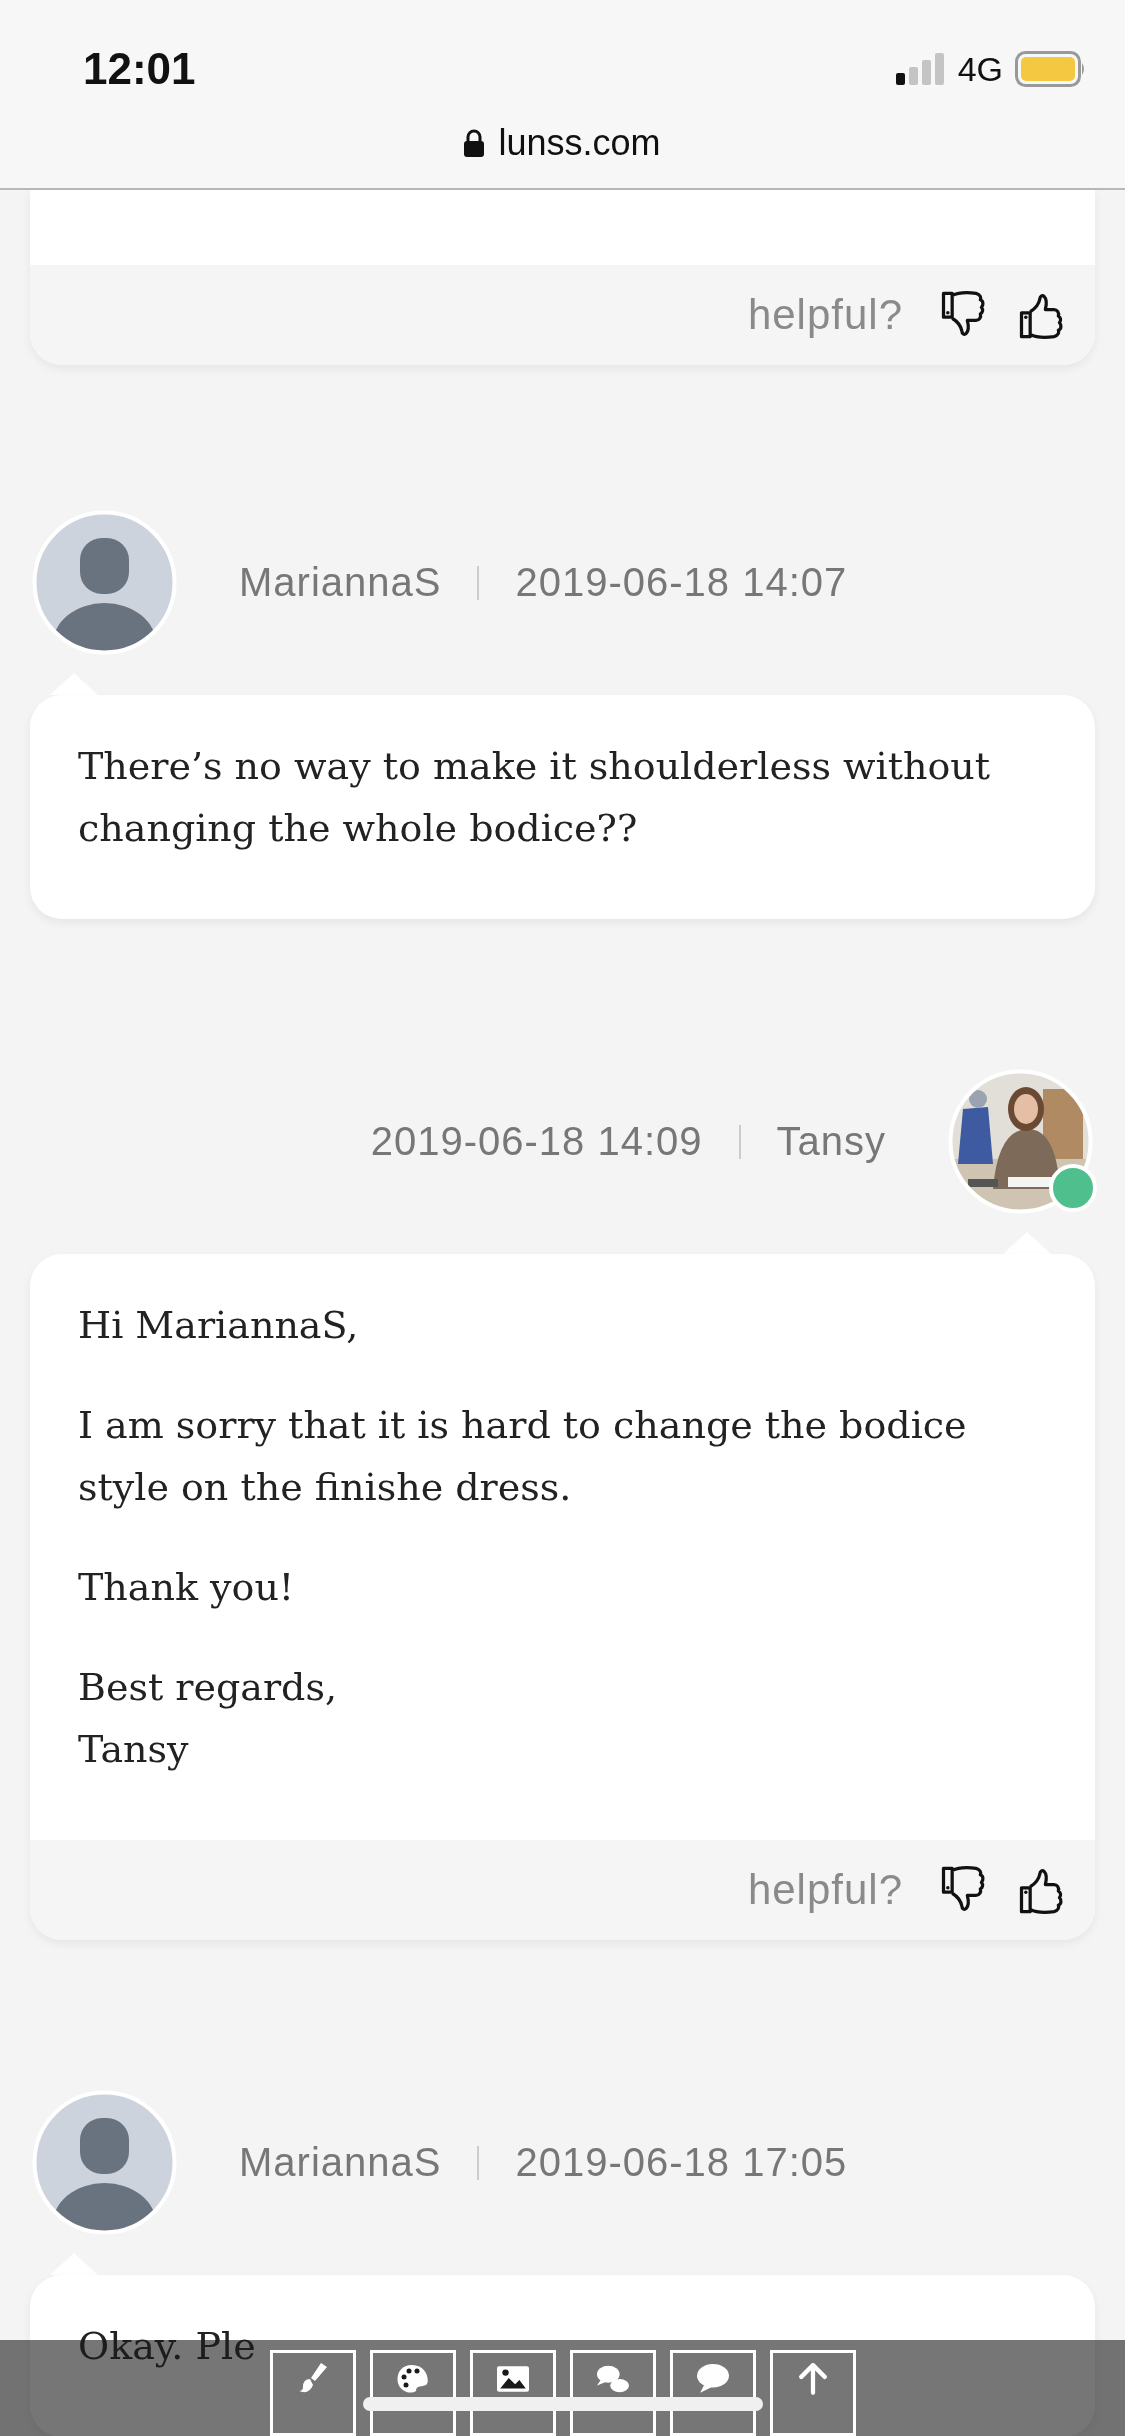  What do you see at coordinates (920, 69) in the screenshot?
I see `signal-icon` at bounding box center [920, 69].